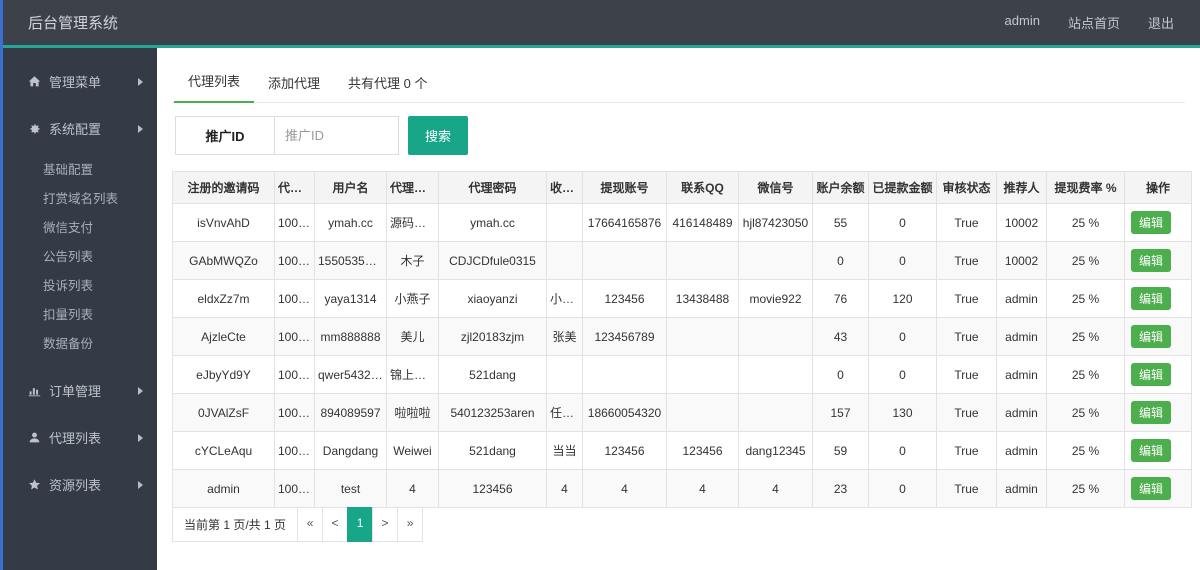  I want to click on sidebar-subitem-notice-list: 公告列表, so click(78, 255).